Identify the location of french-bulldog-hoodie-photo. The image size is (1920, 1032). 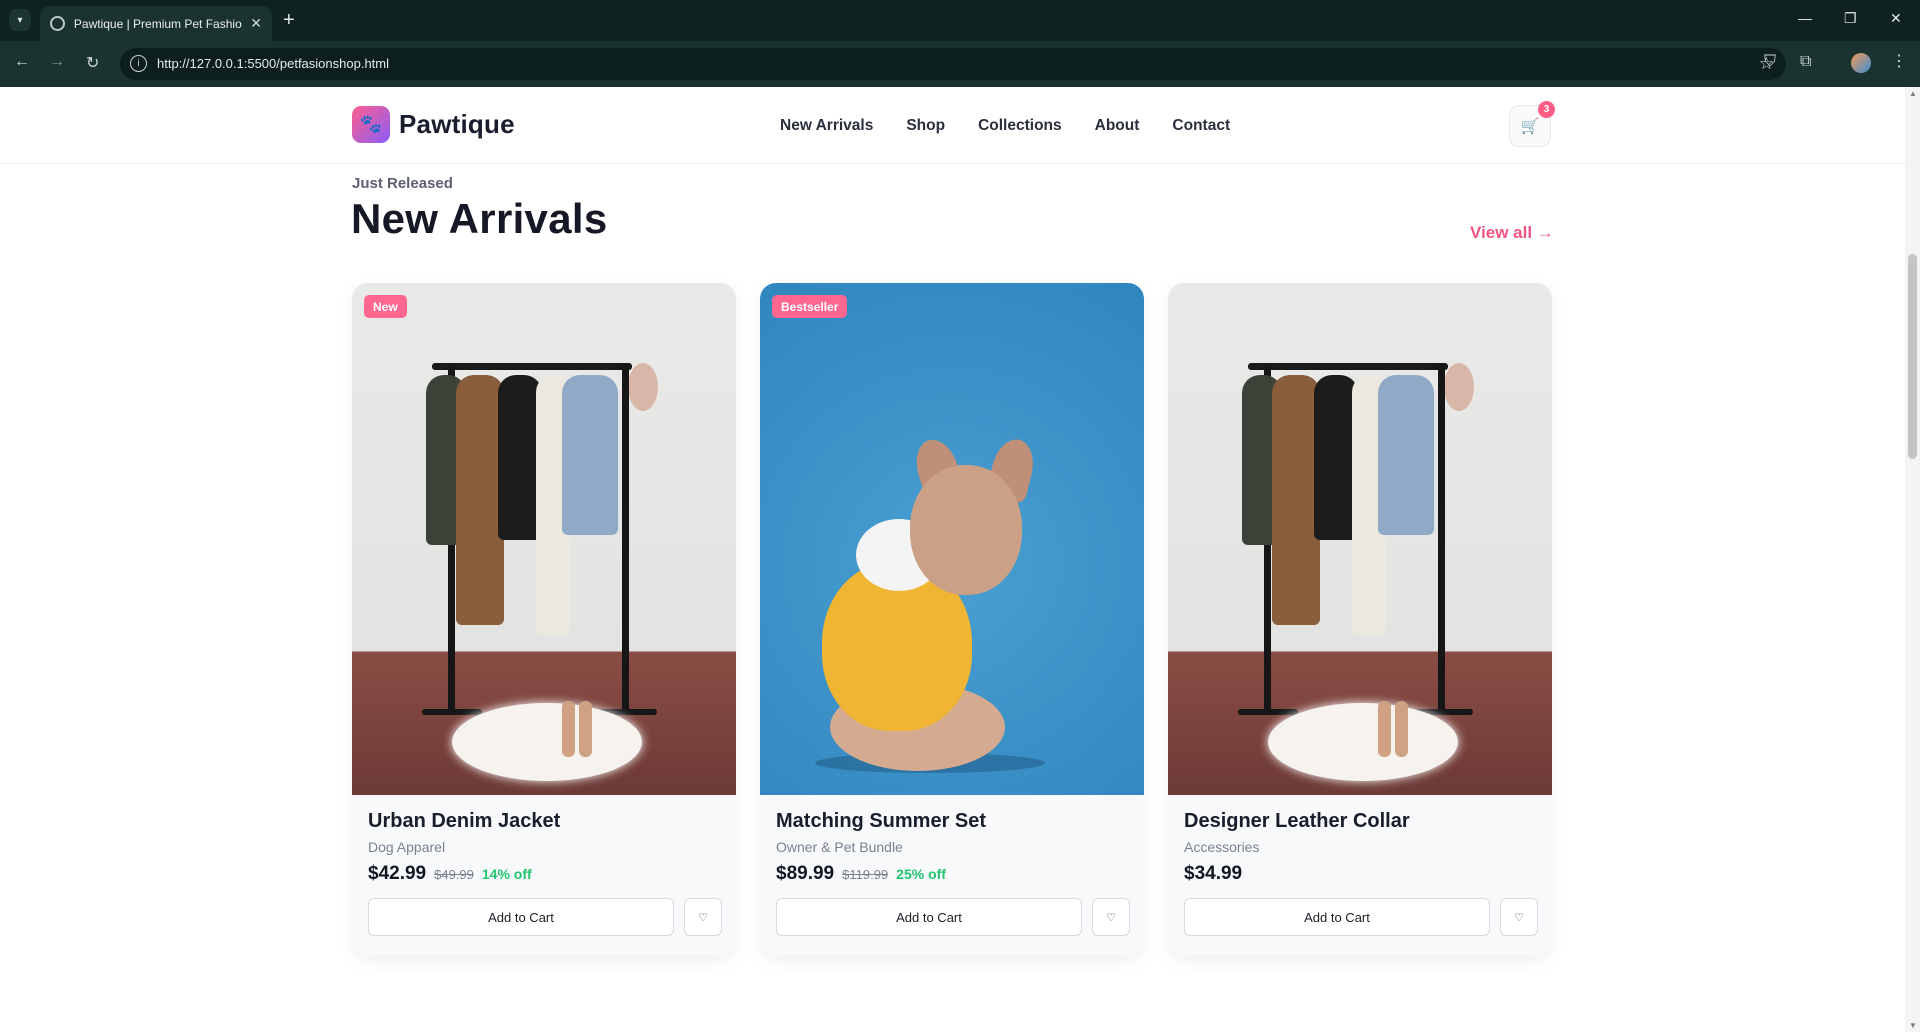
(952, 539).